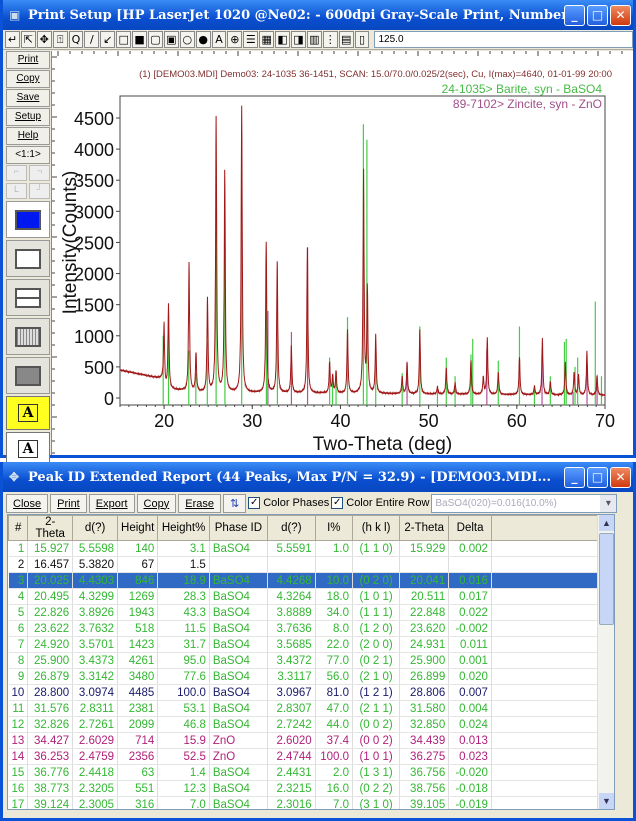 This screenshot has width=636, height=821. I want to click on arrow-line-icon: ↙, so click(108, 39).